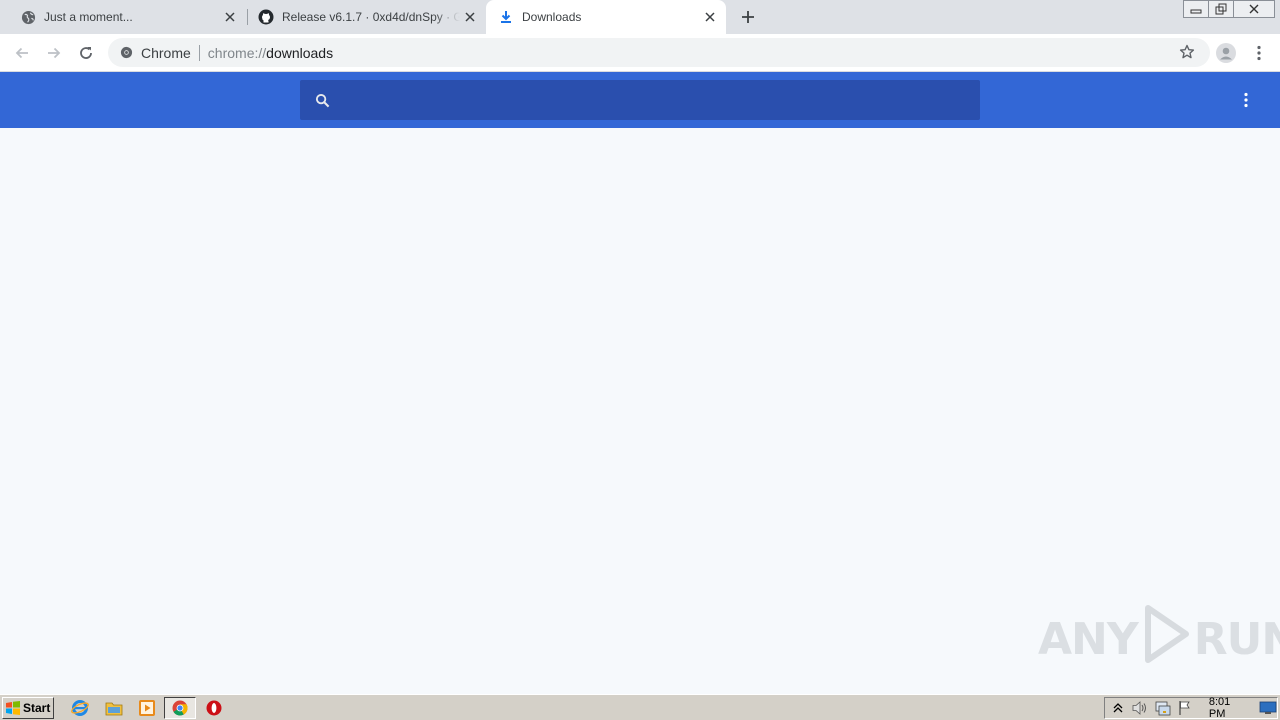 Image resolution: width=1280 pixels, height=720 pixels. What do you see at coordinates (80, 708) in the screenshot?
I see `internet-explorer-icon` at bounding box center [80, 708].